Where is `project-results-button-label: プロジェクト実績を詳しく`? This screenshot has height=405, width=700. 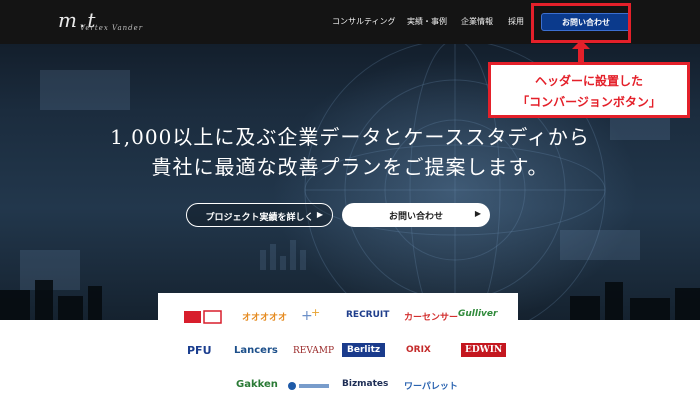 project-results-button-label: プロジェクト実績を詳しく is located at coordinates (259, 218).